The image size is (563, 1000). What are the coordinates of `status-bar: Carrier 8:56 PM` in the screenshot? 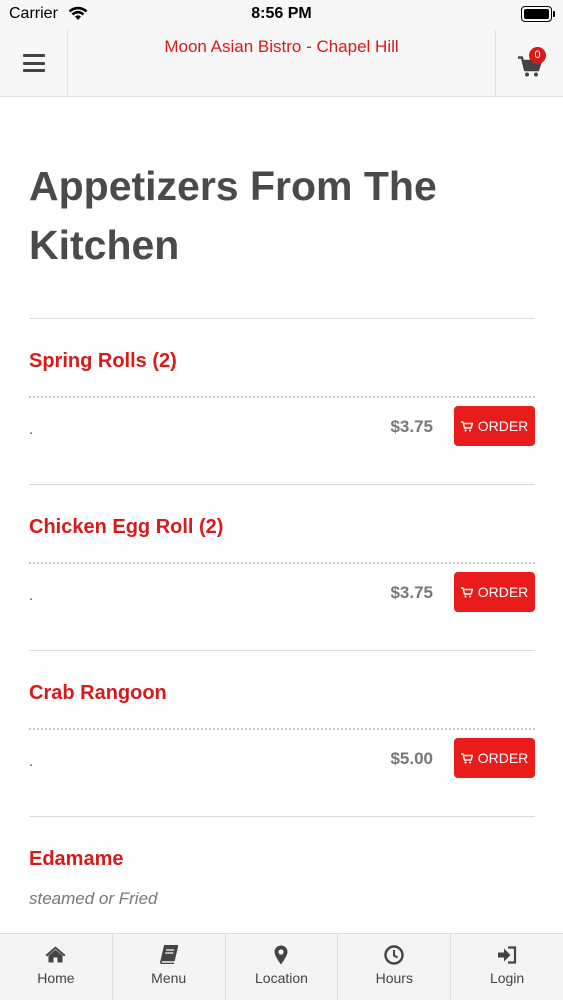 It's located at (281, 15).